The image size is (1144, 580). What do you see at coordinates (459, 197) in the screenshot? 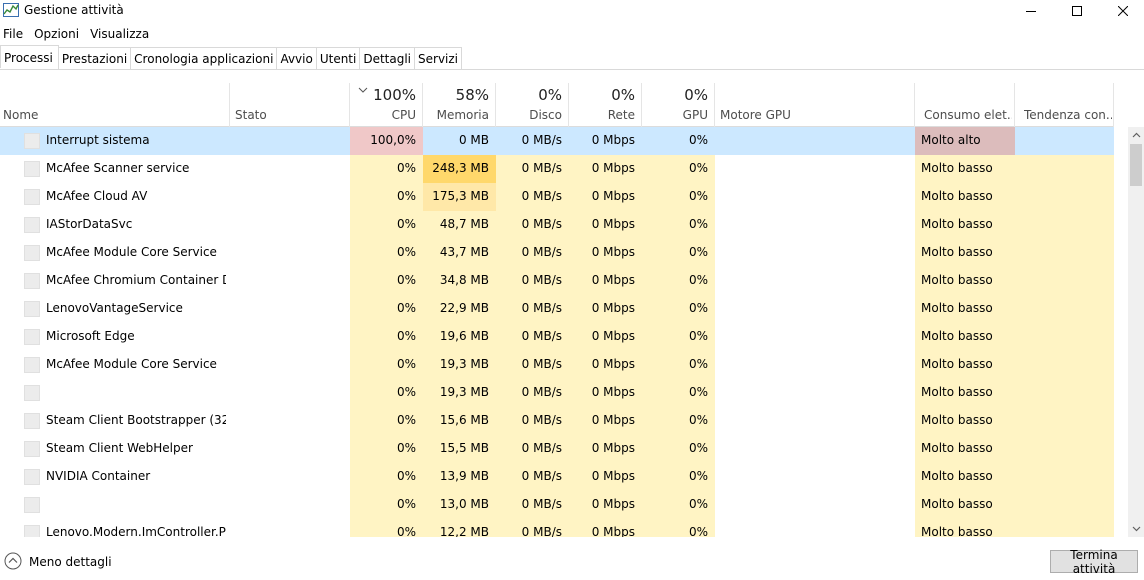
I see `mem-cell: 175,3 MB` at bounding box center [459, 197].